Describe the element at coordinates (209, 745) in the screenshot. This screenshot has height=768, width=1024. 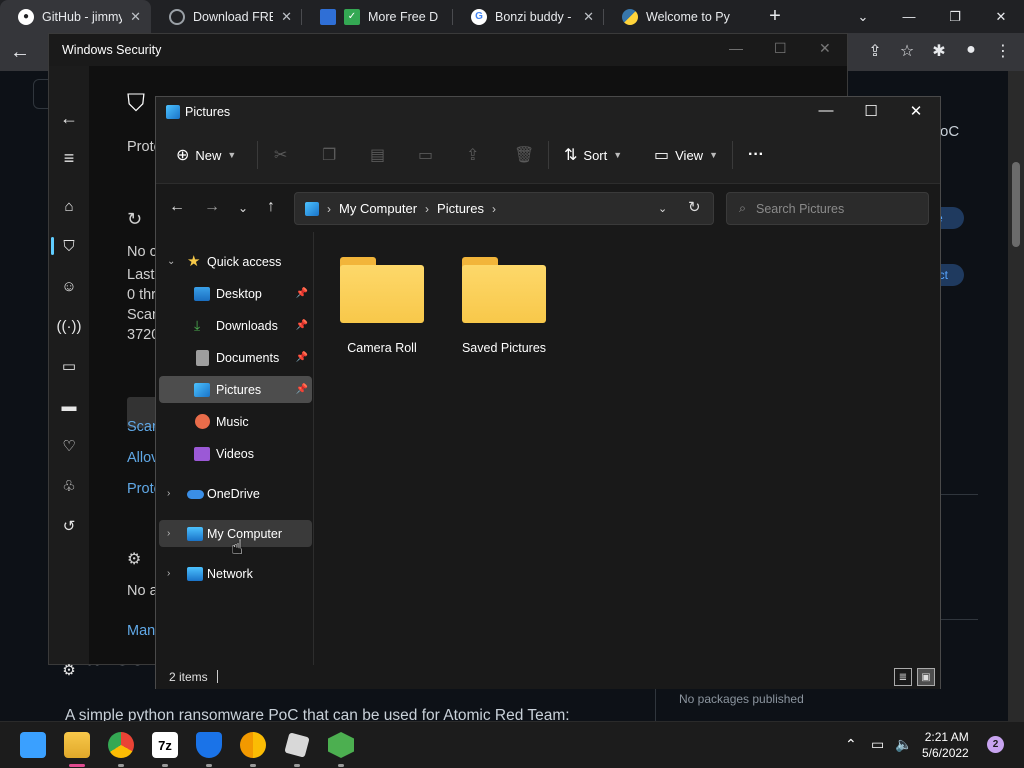
I see `defender-icon` at that location.